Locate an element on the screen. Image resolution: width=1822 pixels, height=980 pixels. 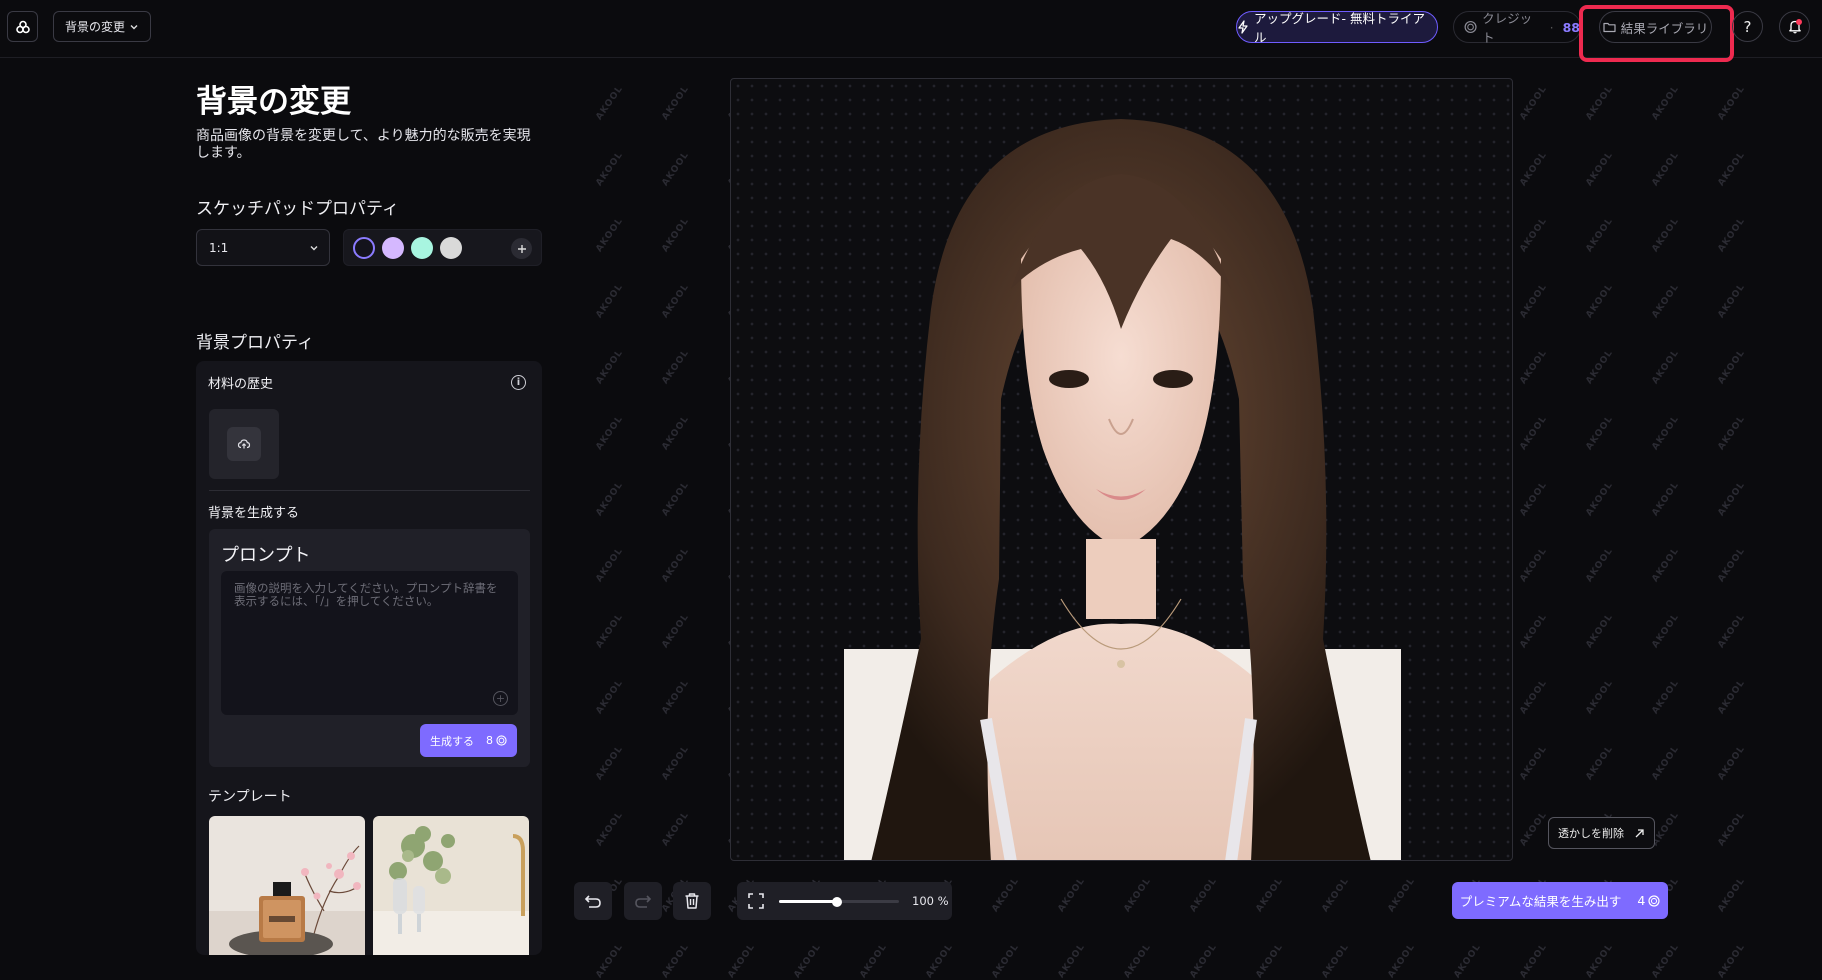
premium-cost: 4 is located at coordinates (1648, 900).